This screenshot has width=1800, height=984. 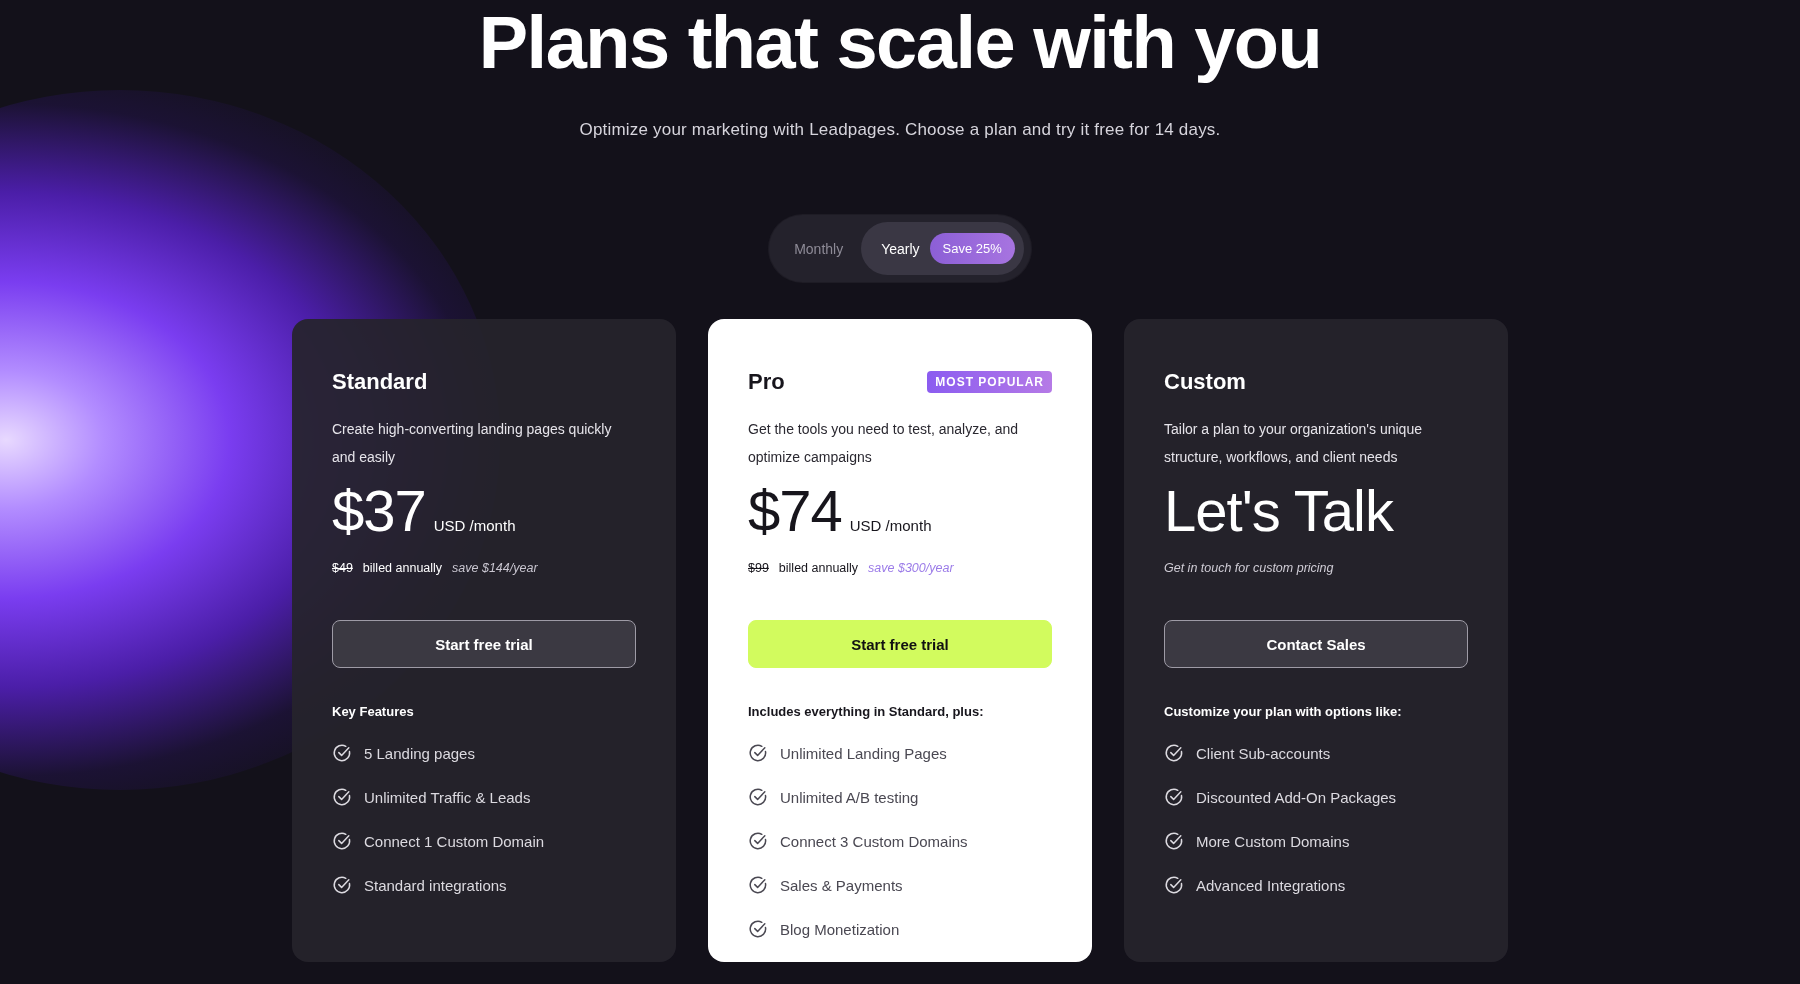 I want to click on savings-note: save $144/year, so click(x=495, y=568).